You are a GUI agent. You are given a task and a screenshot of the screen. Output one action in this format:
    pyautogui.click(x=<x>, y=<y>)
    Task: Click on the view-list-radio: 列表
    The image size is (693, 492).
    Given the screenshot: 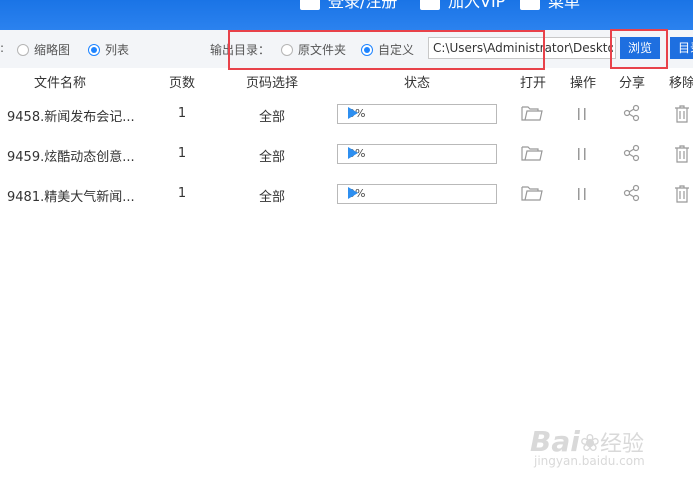 What is the action you would take?
    pyautogui.click(x=108, y=49)
    